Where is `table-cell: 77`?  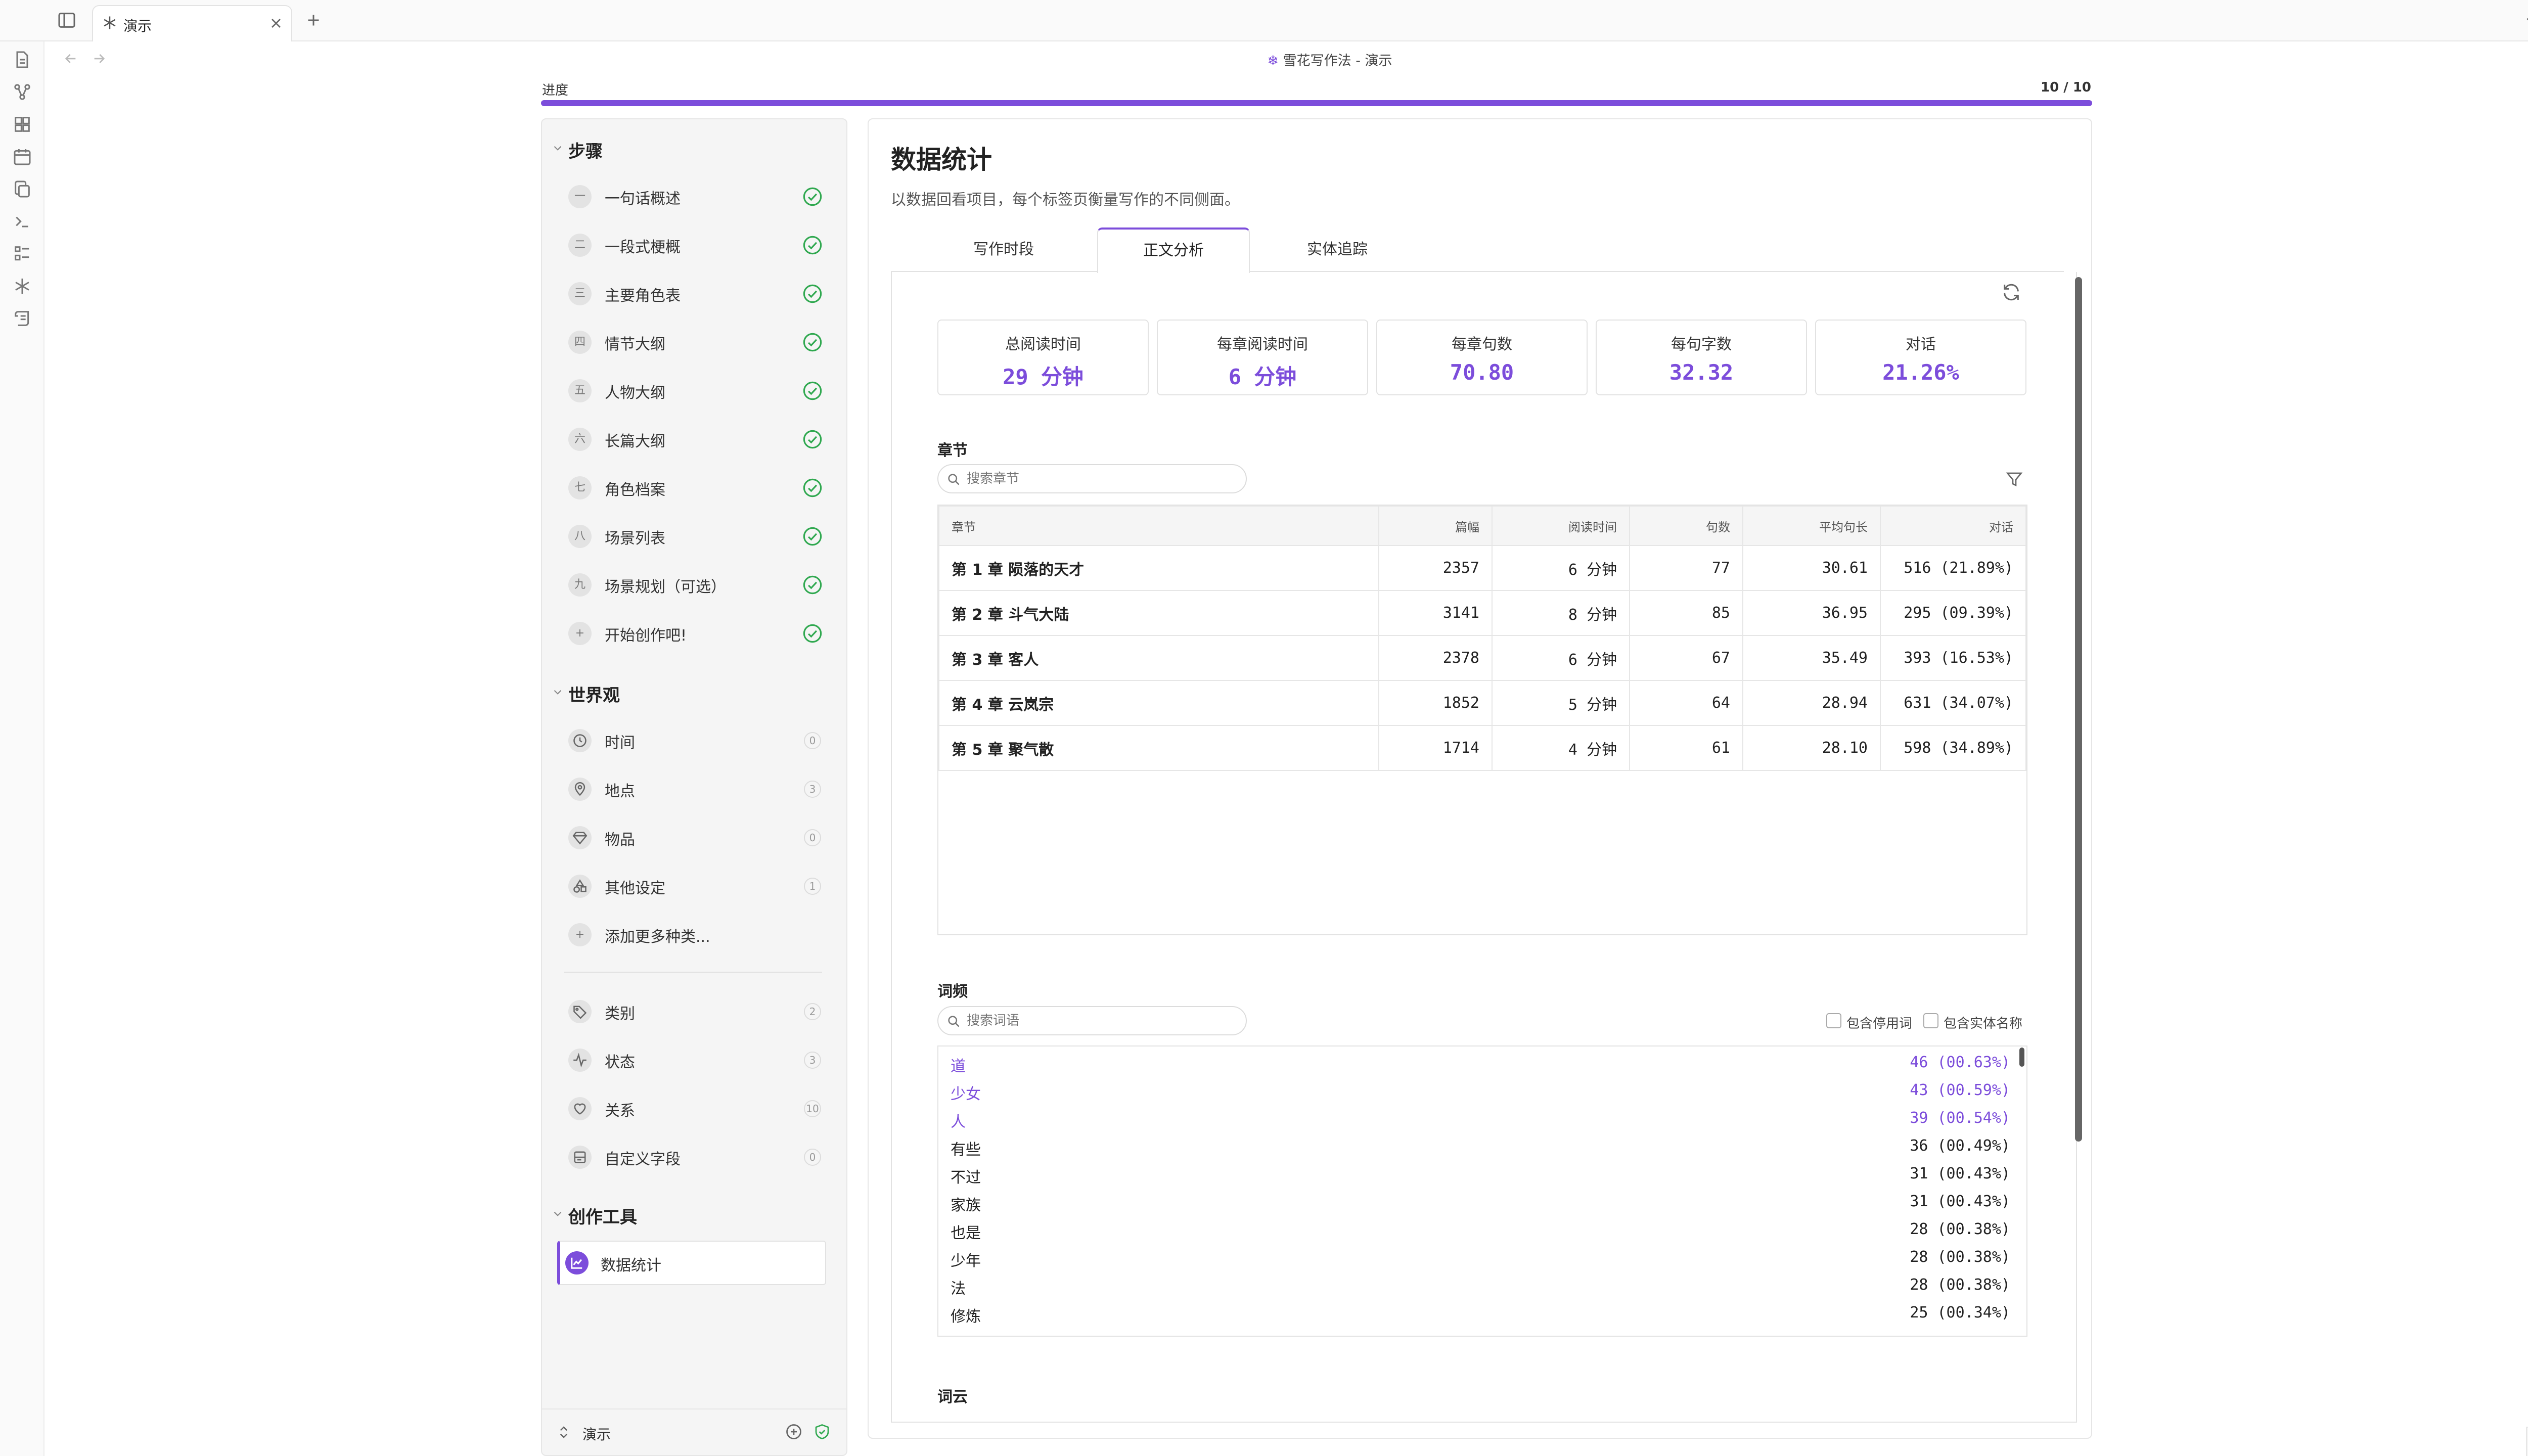 table-cell: 77 is located at coordinates (1686, 568).